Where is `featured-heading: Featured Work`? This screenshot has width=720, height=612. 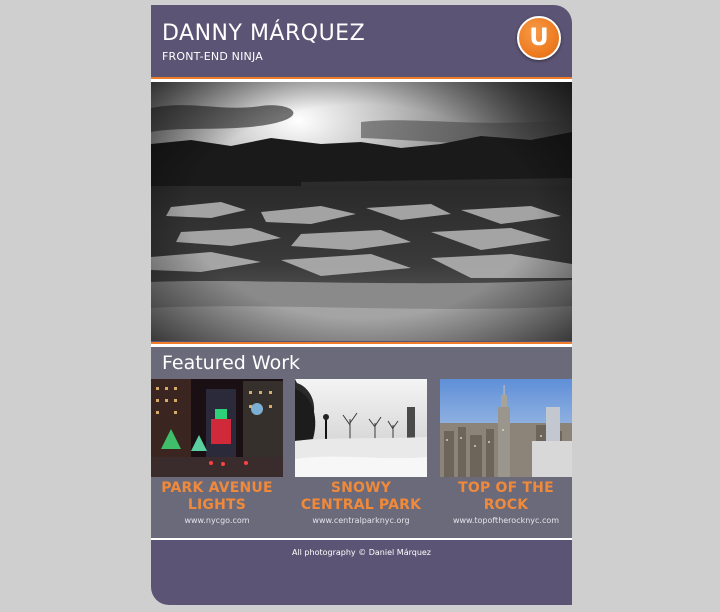 featured-heading: Featured Work is located at coordinates (231, 363).